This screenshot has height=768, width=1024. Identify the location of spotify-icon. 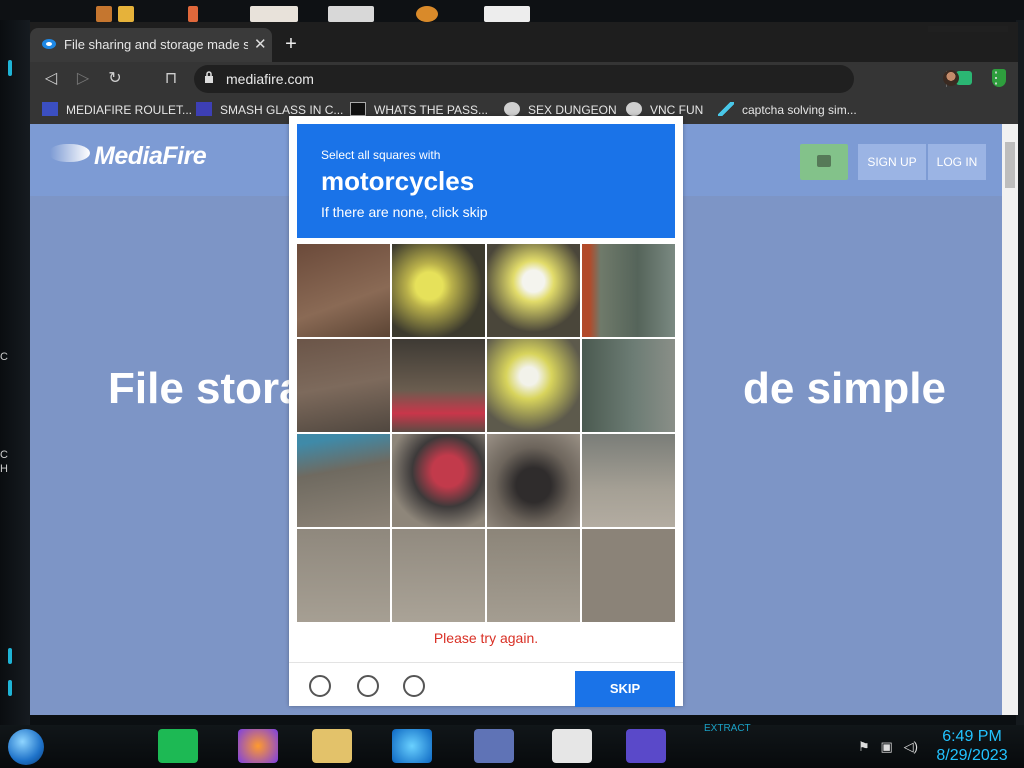
(178, 746).